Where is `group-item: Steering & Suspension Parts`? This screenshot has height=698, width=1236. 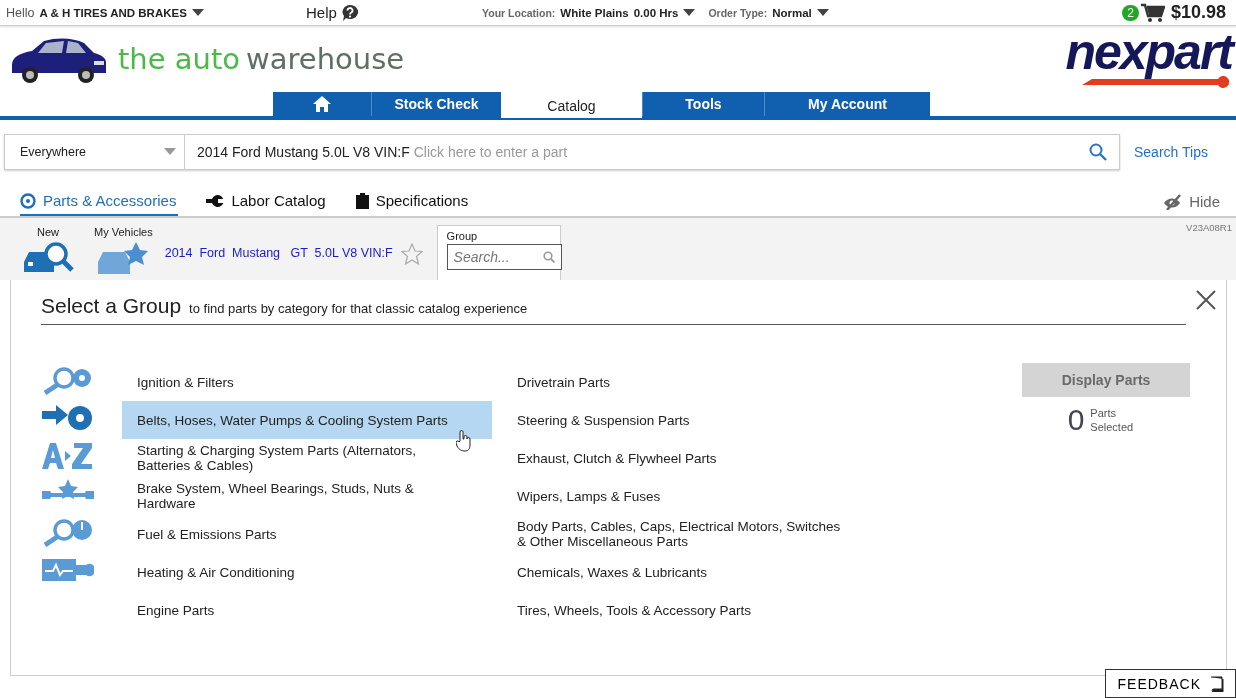
group-item: Steering & Suspension Parts is located at coordinates (687, 420).